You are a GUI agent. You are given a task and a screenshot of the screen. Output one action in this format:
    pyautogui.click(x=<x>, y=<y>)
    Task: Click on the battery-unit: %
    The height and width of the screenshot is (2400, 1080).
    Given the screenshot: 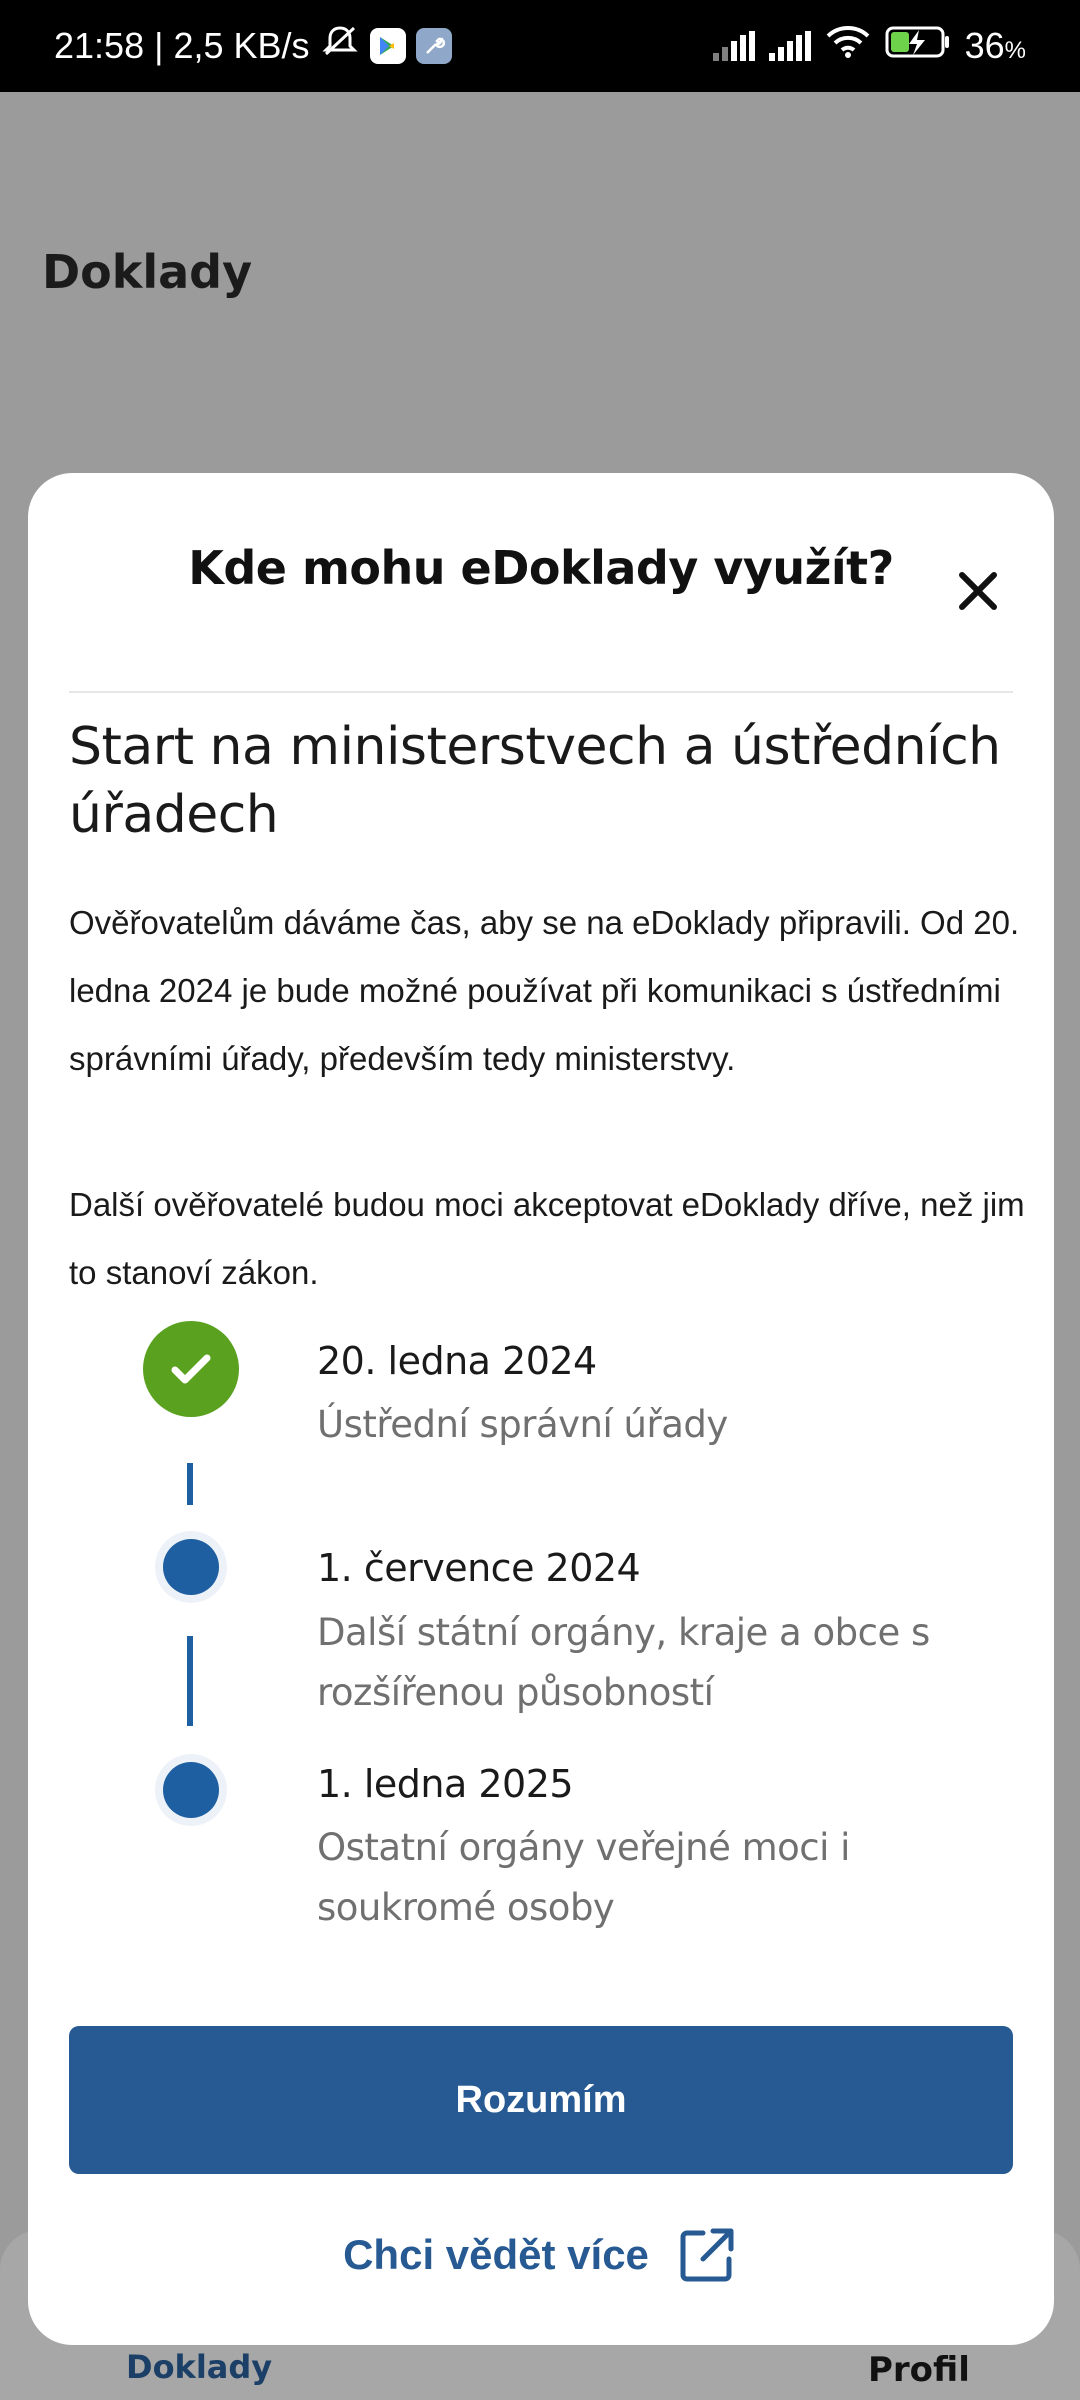 What is the action you would take?
    pyautogui.click(x=1015, y=50)
    